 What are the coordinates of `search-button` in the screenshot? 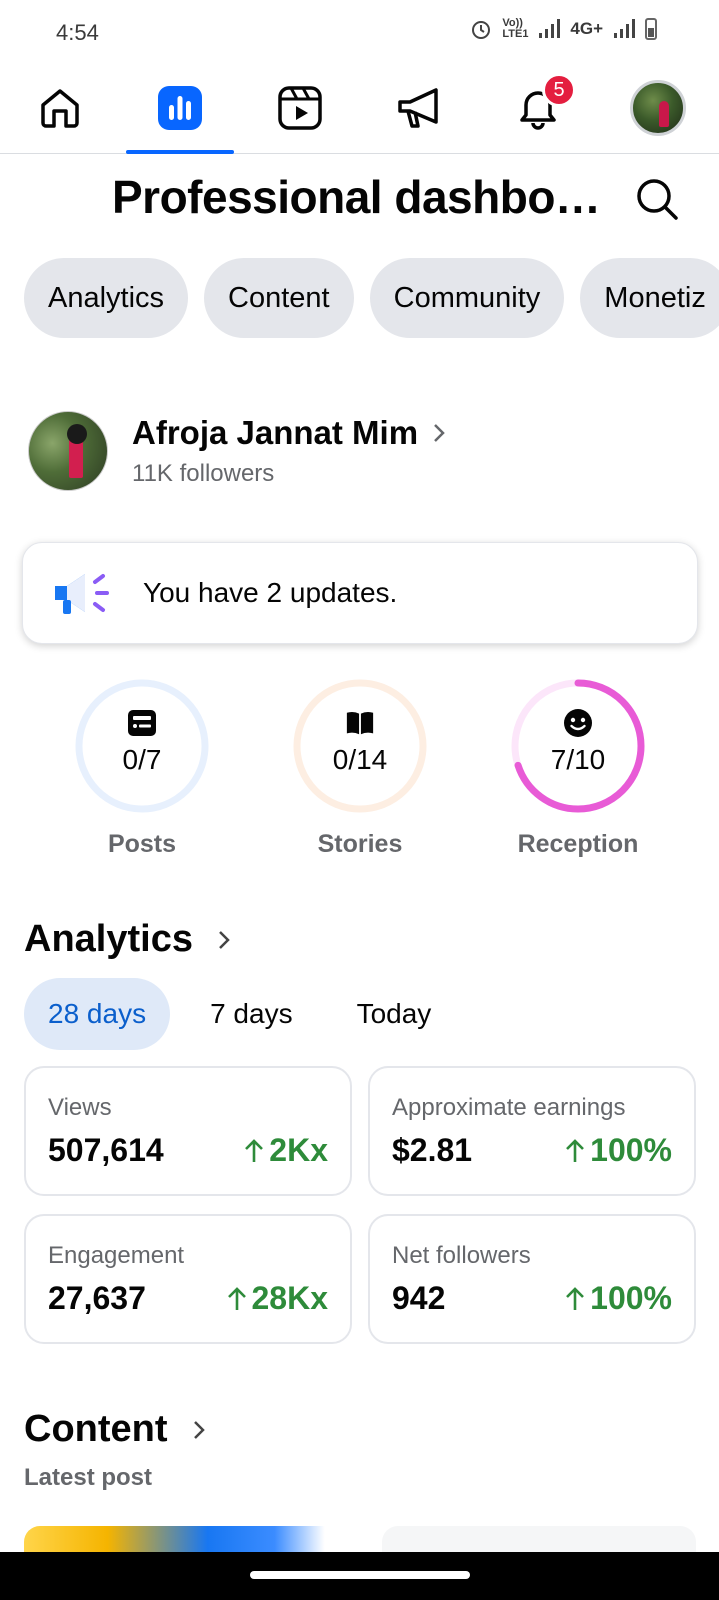 It's located at (657, 199).